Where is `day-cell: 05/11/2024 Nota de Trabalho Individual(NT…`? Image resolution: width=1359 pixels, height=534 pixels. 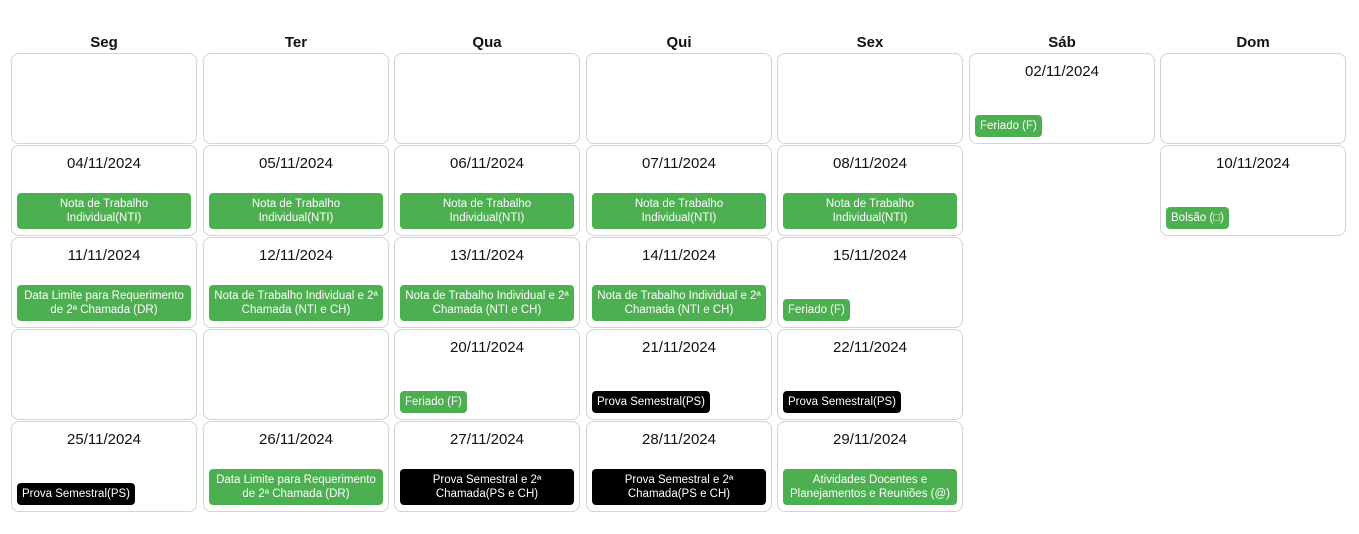 day-cell: 05/11/2024 Nota de Trabalho Individual(NT… is located at coordinates (296, 190).